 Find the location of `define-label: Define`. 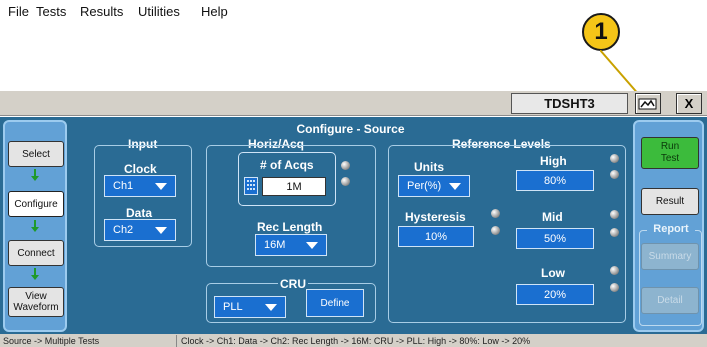

define-label: Define is located at coordinates (335, 303).